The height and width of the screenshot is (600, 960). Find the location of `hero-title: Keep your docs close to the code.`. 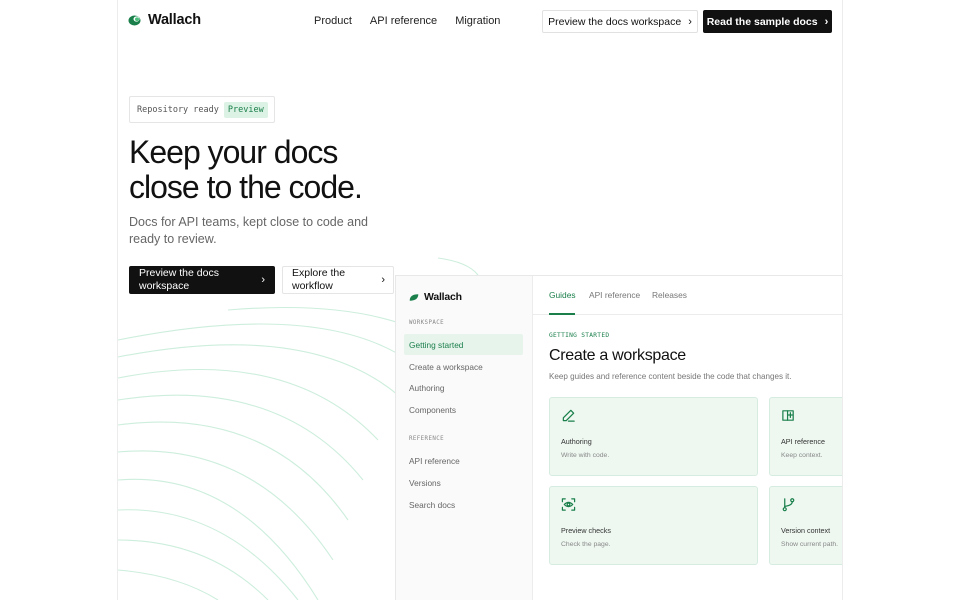

hero-title: Keep your docs close to the code. is located at coordinates (294, 170).